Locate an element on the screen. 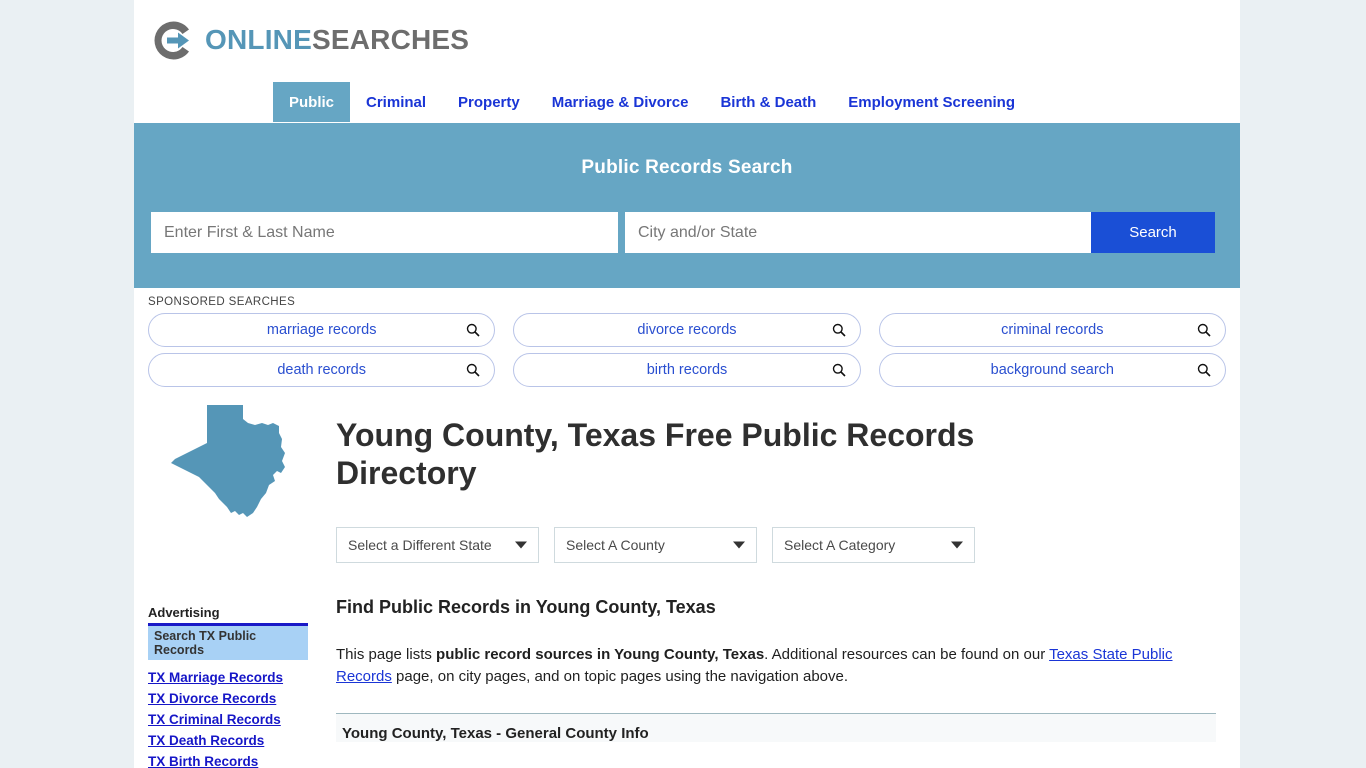 This screenshot has width=1366, height=768. search-button: Search is located at coordinates (1153, 232).